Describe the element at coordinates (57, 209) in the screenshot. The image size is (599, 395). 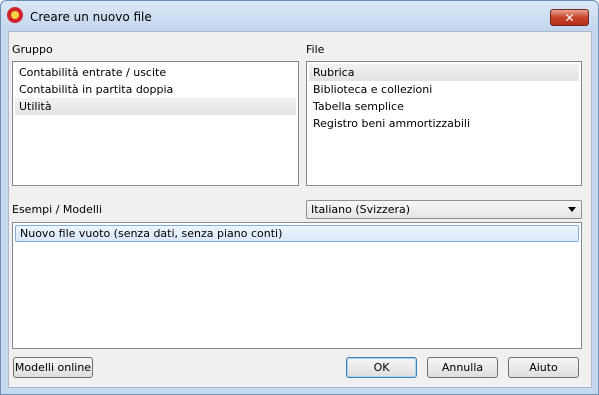
I see `templates-label: Esempi / Modelli` at that location.